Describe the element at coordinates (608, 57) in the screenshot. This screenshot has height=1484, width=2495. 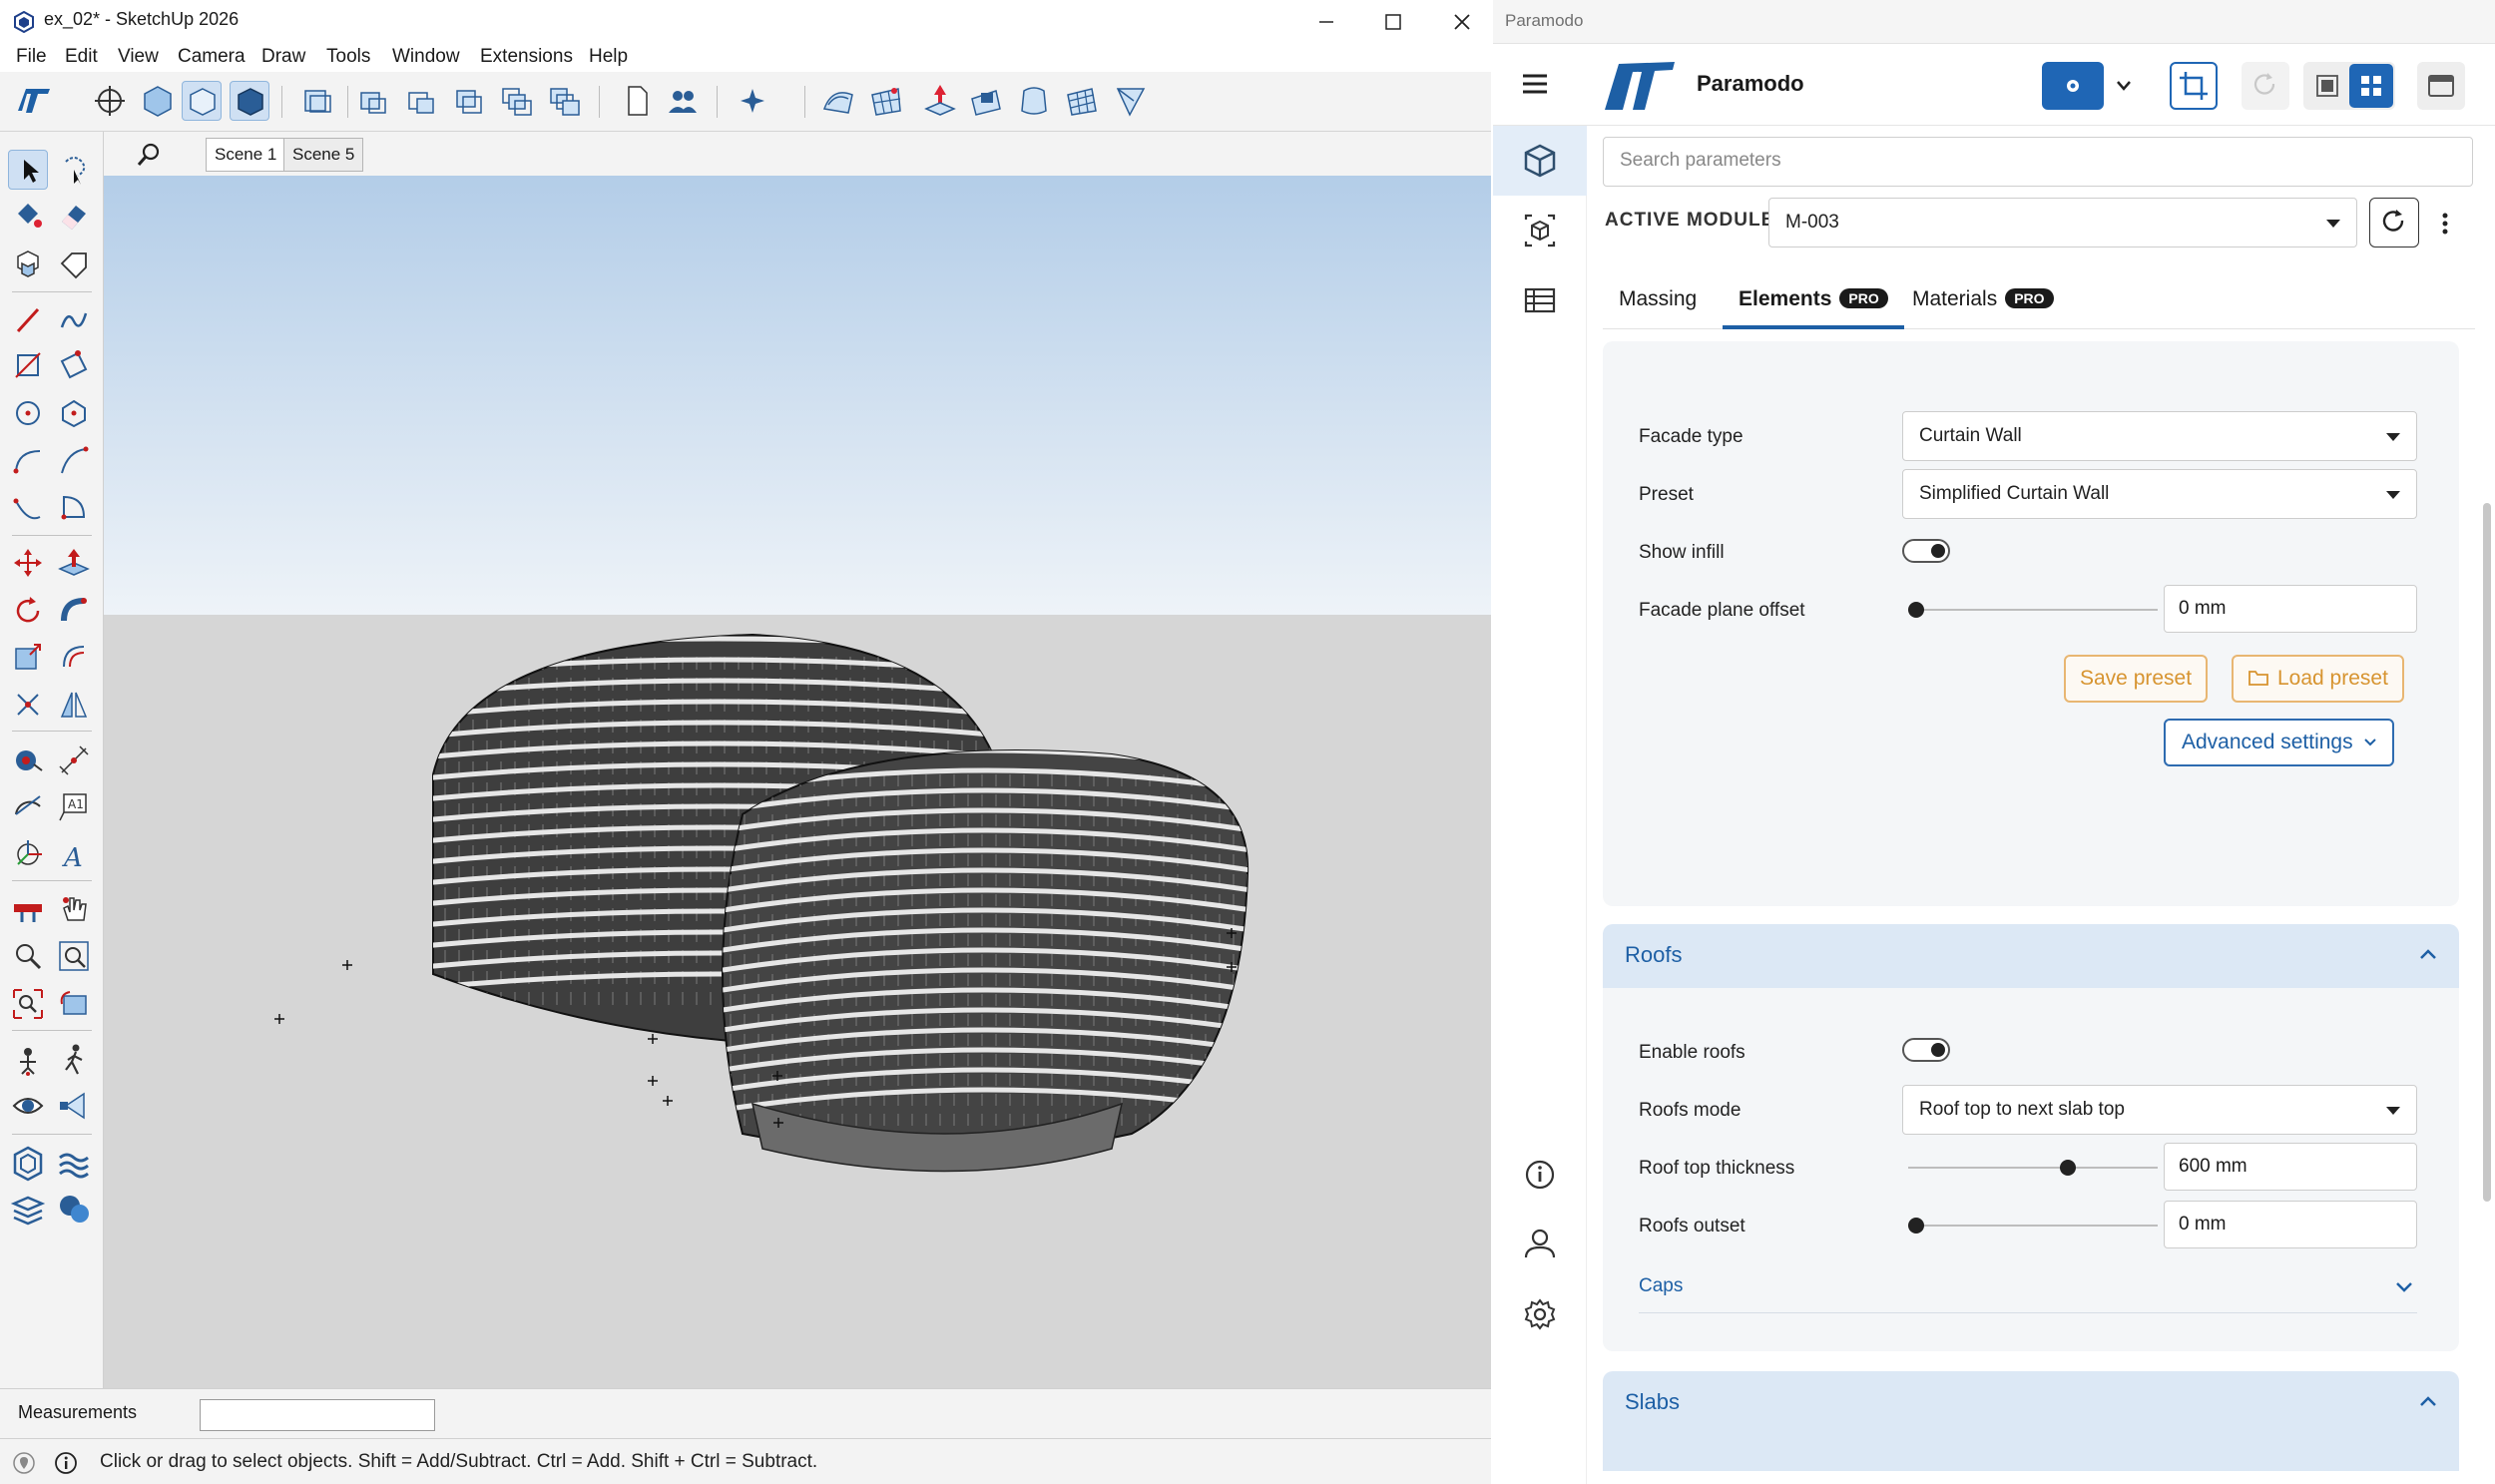
I see `menu-help: Help` at that location.